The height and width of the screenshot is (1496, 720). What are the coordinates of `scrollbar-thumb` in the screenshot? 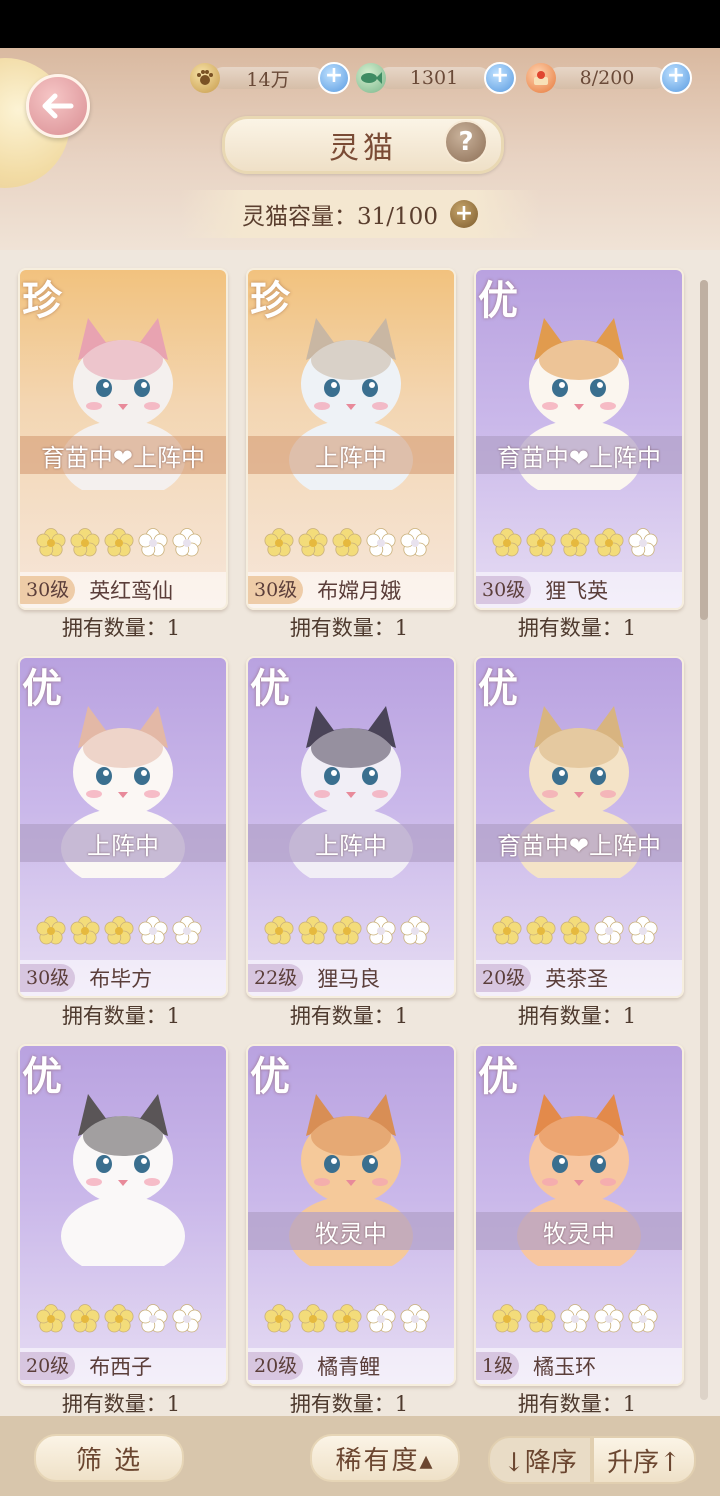 It's located at (704, 450).